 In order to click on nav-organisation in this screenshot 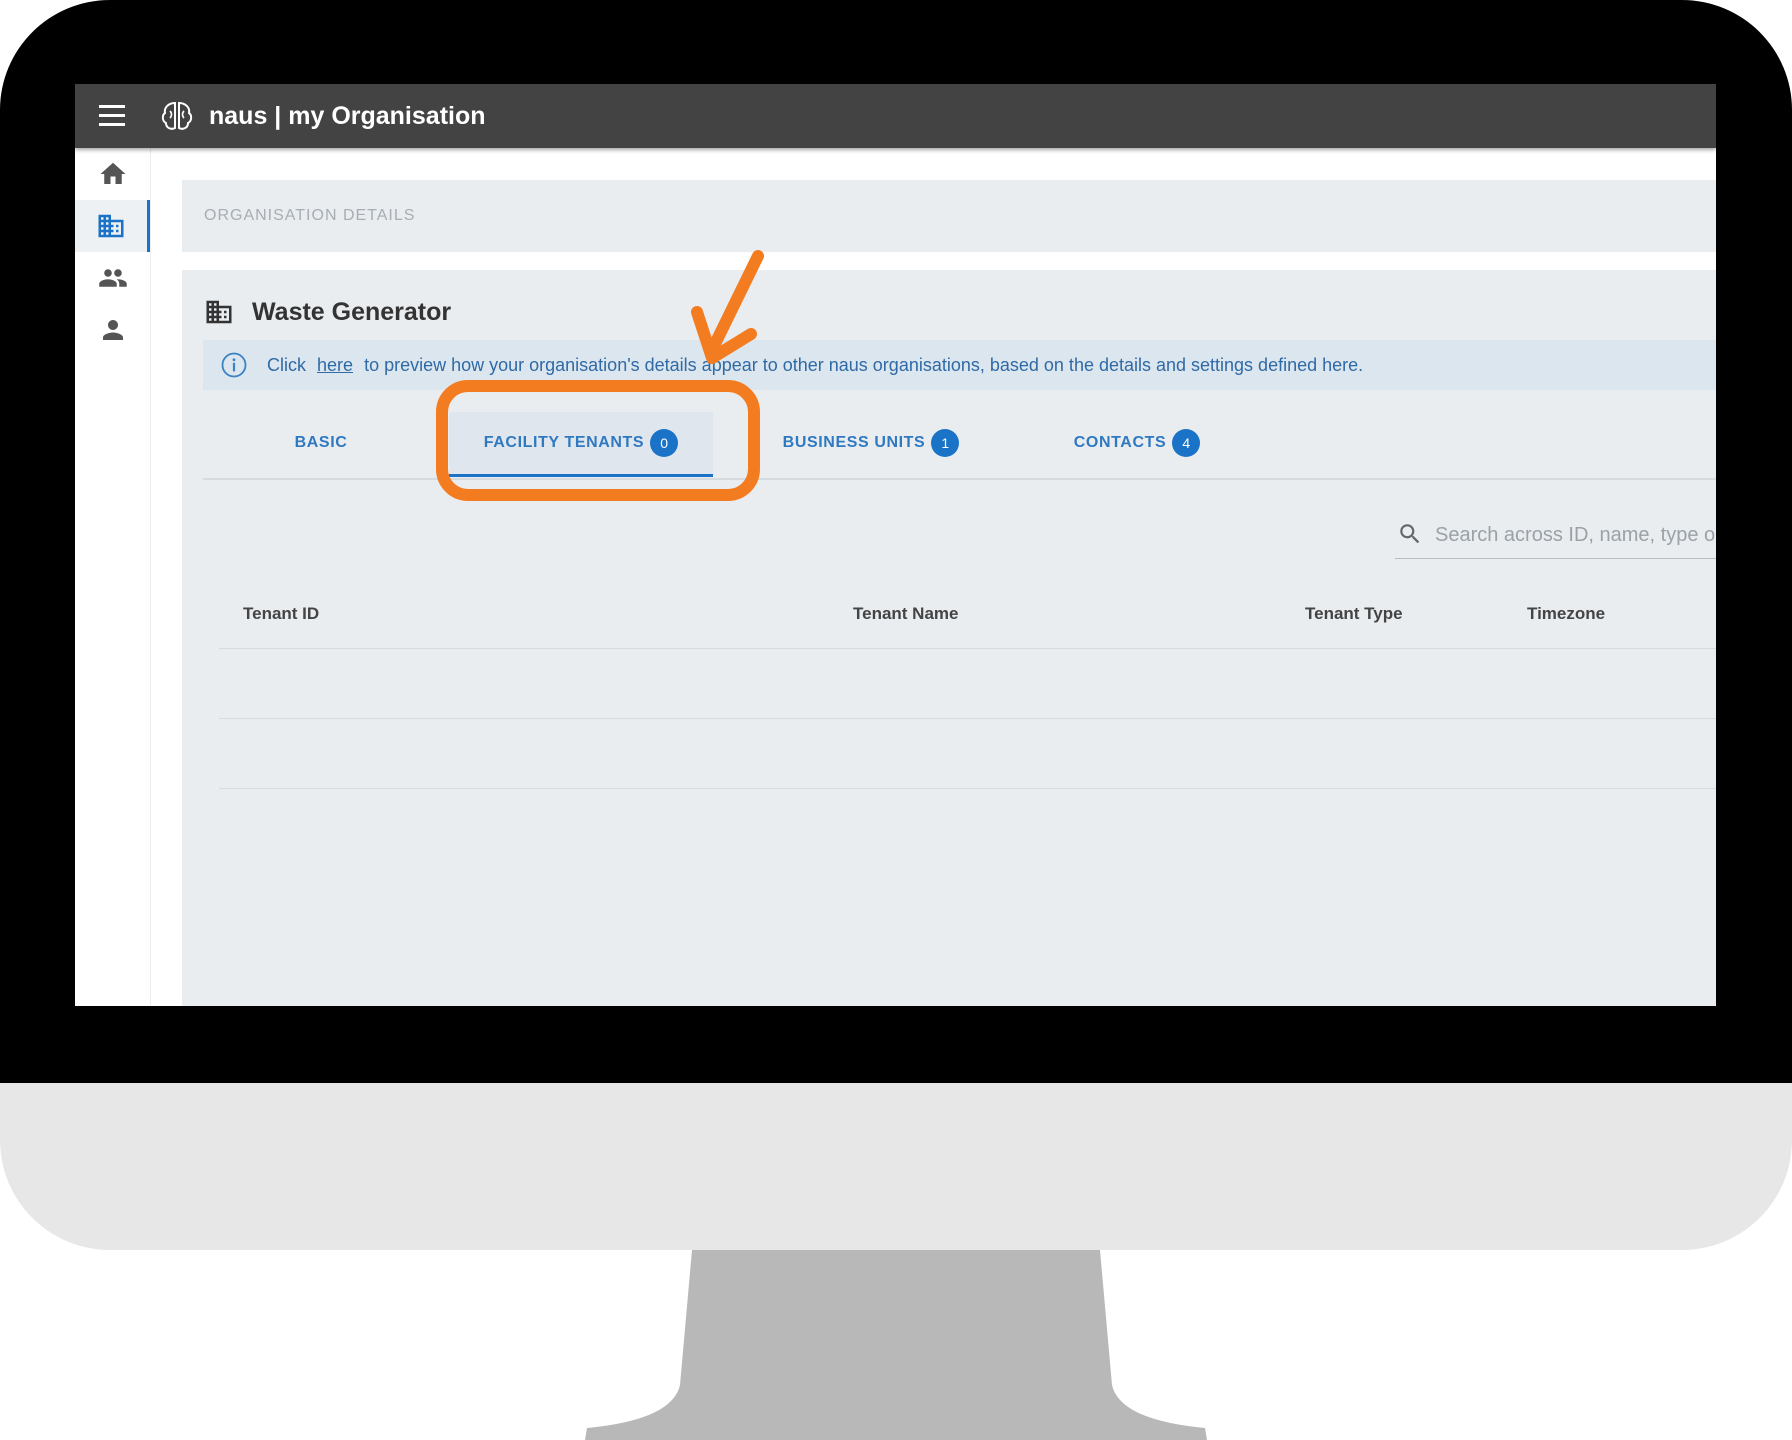, I will do `click(112, 226)`.